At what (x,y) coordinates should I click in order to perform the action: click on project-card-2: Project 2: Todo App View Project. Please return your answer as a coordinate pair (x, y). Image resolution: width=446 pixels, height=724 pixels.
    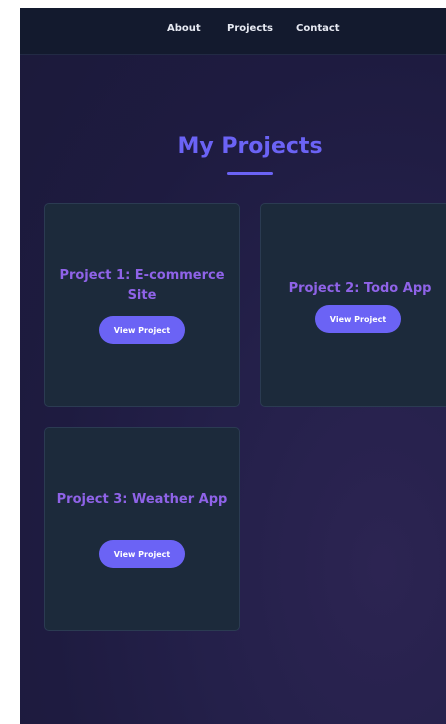
    Looking at the image, I should click on (353, 305).